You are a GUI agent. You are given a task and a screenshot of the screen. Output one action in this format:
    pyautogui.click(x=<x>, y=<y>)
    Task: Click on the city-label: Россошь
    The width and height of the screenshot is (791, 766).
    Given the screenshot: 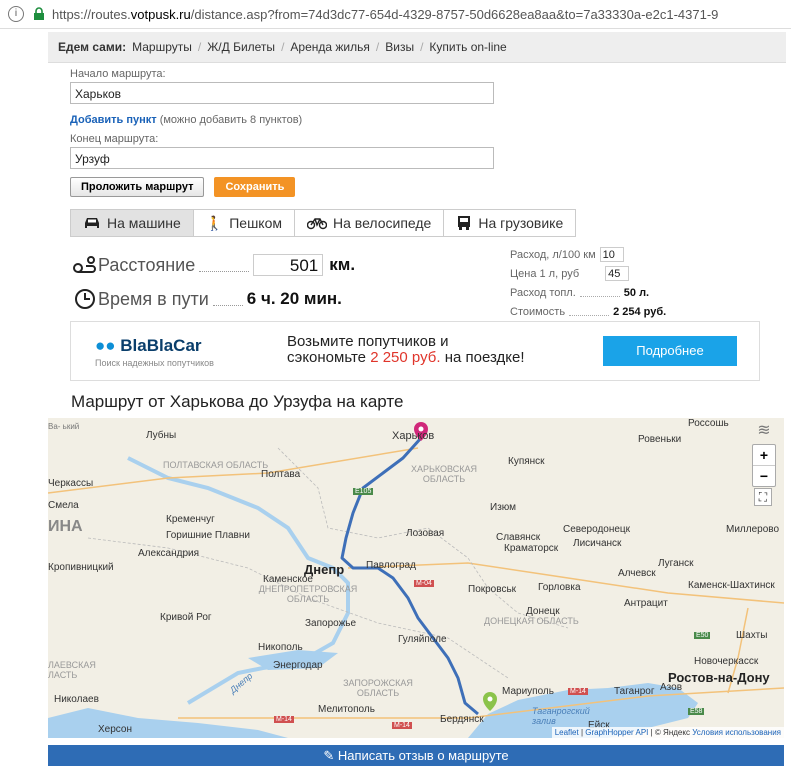 What is the action you would take?
    pyautogui.click(x=708, y=423)
    